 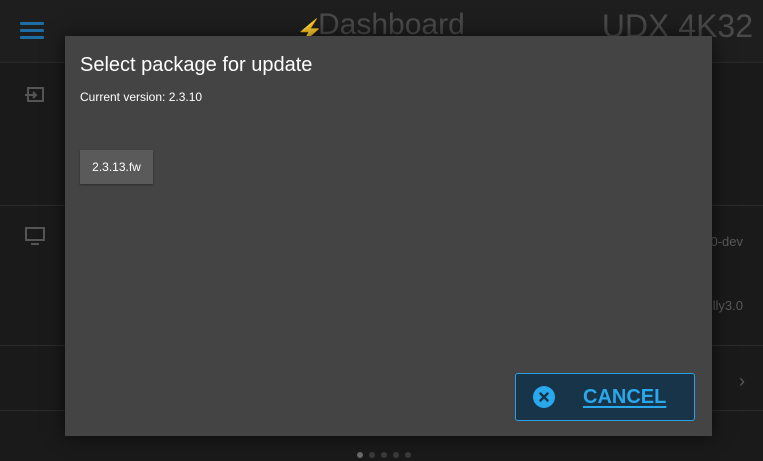 What do you see at coordinates (34, 94) in the screenshot?
I see `input-icon` at bounding box center [34, 94].